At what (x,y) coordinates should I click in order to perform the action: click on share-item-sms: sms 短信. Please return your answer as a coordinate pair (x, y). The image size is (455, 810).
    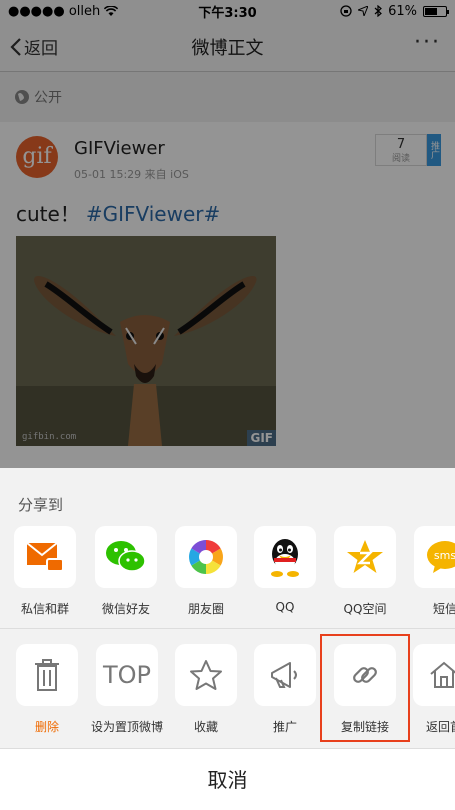
    Looking at the image, I should click on (430, 571).